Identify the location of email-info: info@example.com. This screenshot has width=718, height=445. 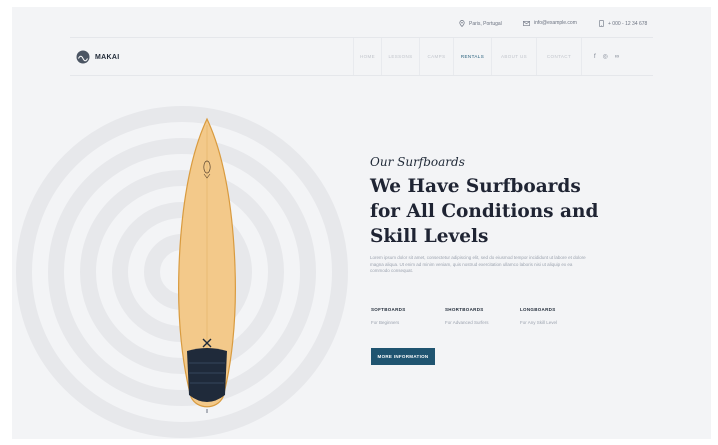
(550, 23).